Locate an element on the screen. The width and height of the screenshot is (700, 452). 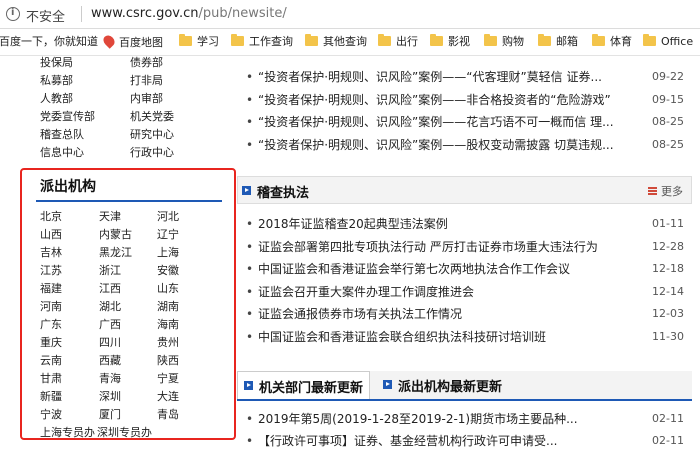
agency-link: 湖北 is located at coordinates (110, 306).